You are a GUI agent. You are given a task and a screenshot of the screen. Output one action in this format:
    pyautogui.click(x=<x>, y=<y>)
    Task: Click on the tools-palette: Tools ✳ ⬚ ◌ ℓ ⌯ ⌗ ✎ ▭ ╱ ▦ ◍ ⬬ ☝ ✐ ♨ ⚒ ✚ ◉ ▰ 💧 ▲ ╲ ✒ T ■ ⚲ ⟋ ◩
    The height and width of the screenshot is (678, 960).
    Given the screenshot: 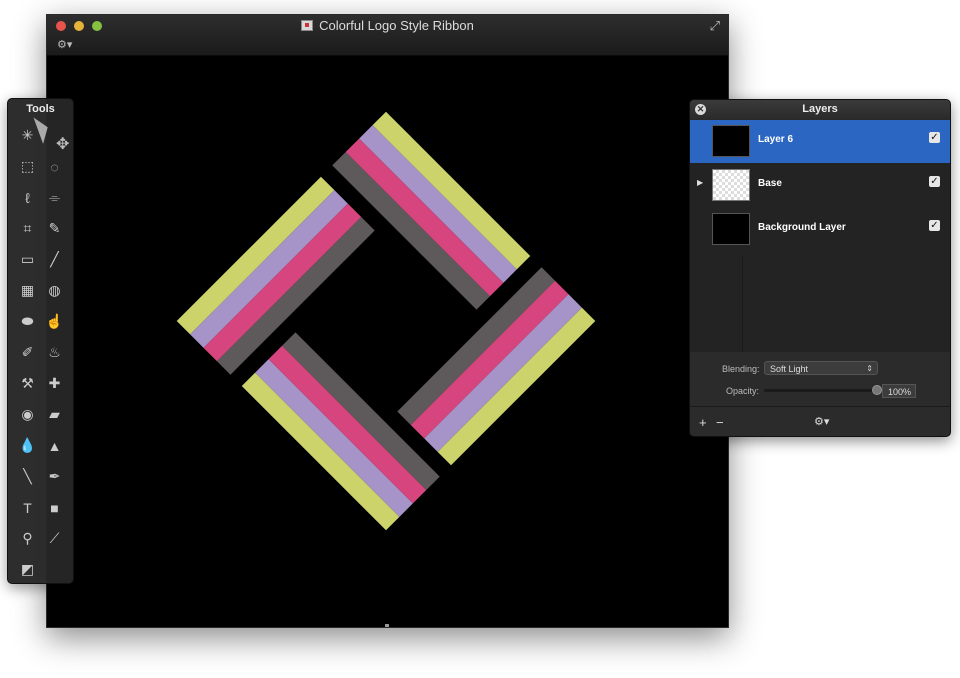 What is the action you would take?
    pyautogui.click(x=40, y=341)
    